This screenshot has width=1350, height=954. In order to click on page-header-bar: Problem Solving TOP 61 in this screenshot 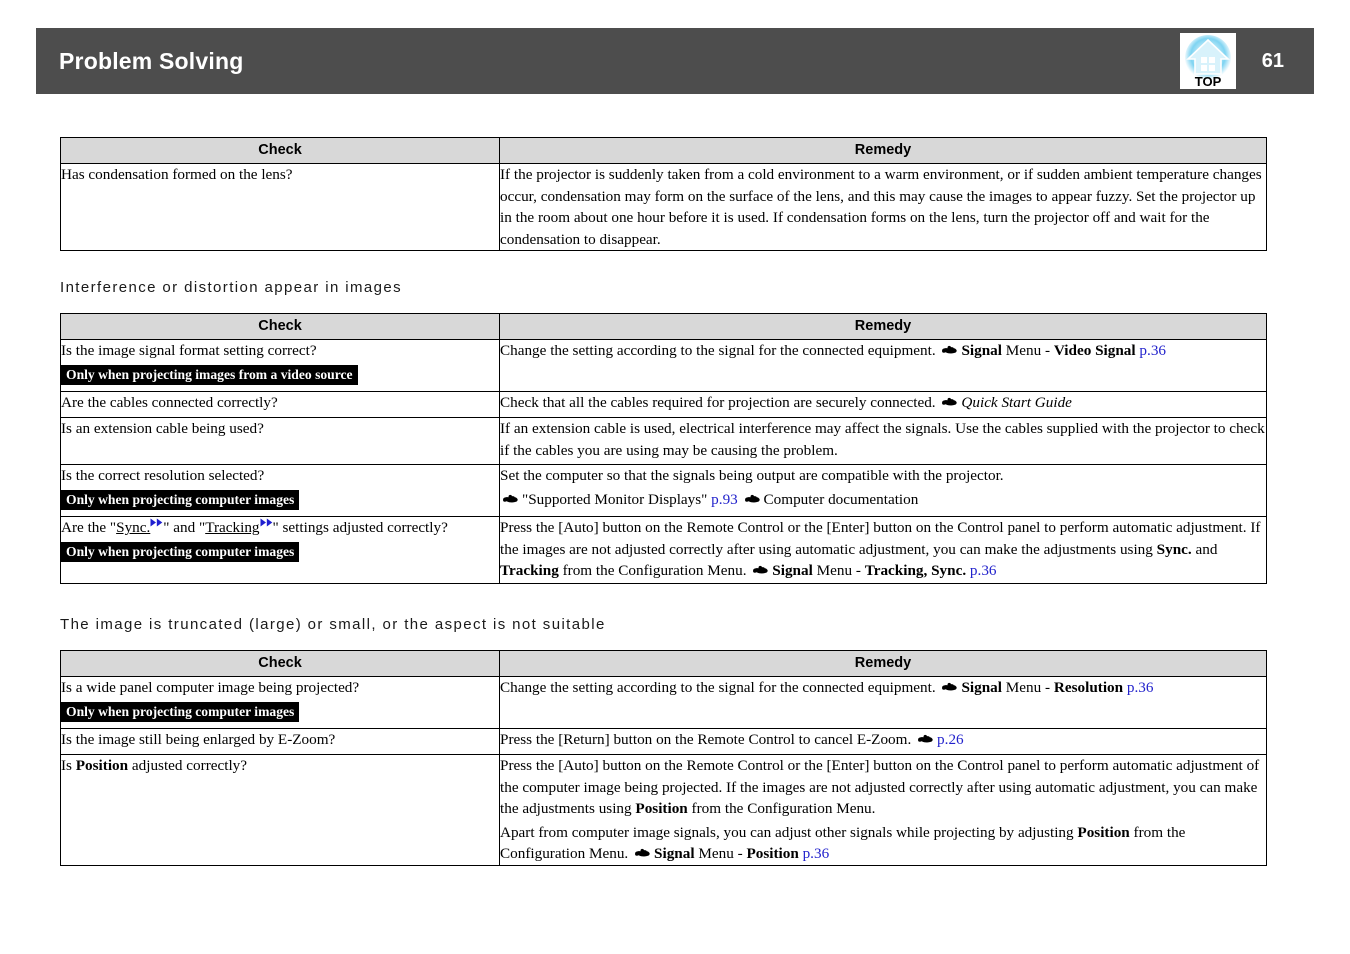, I will do `click(675, 61)`.